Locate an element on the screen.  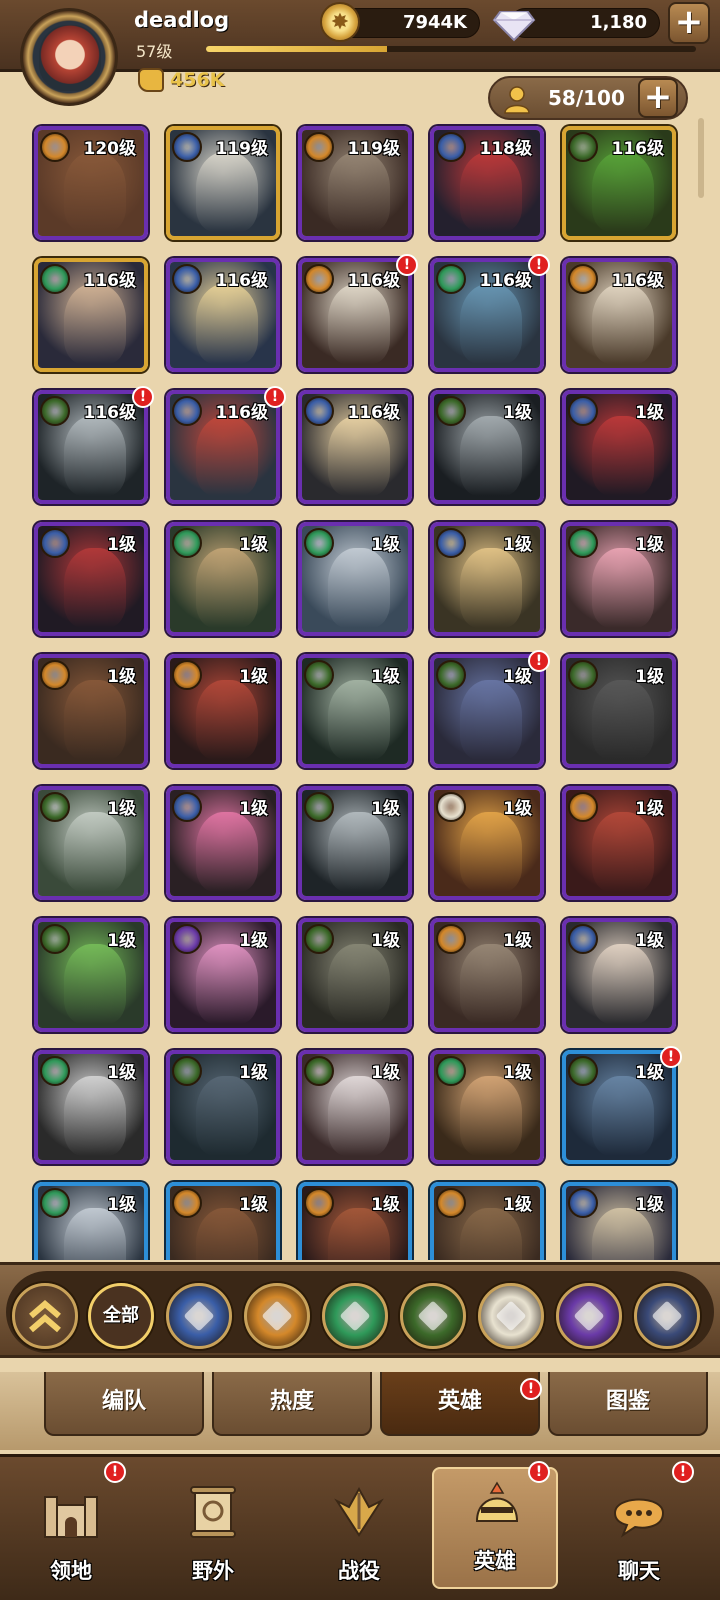
filter-wilder-button is located at coordinates (355, 1316).